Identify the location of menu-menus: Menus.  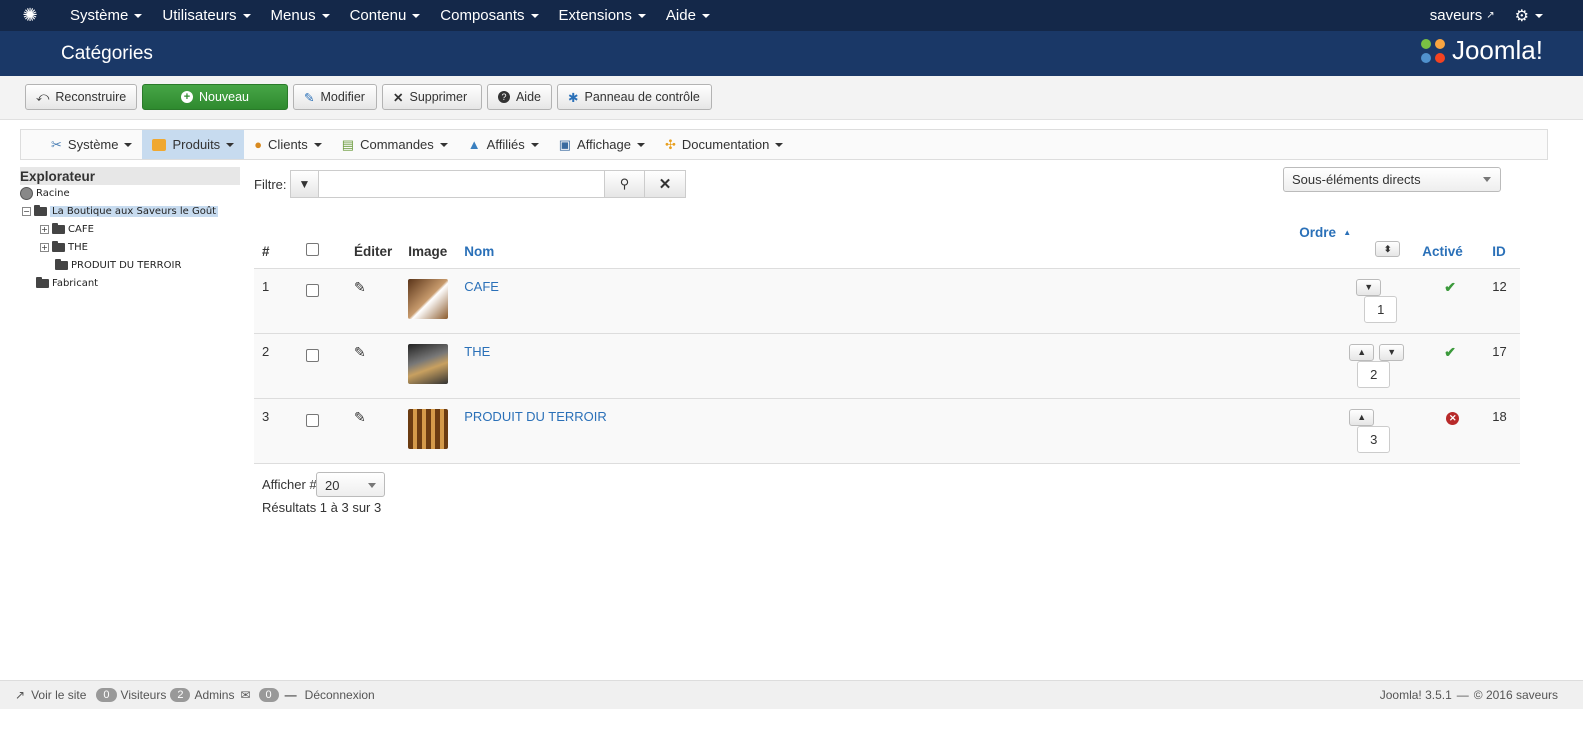
(300, 15).